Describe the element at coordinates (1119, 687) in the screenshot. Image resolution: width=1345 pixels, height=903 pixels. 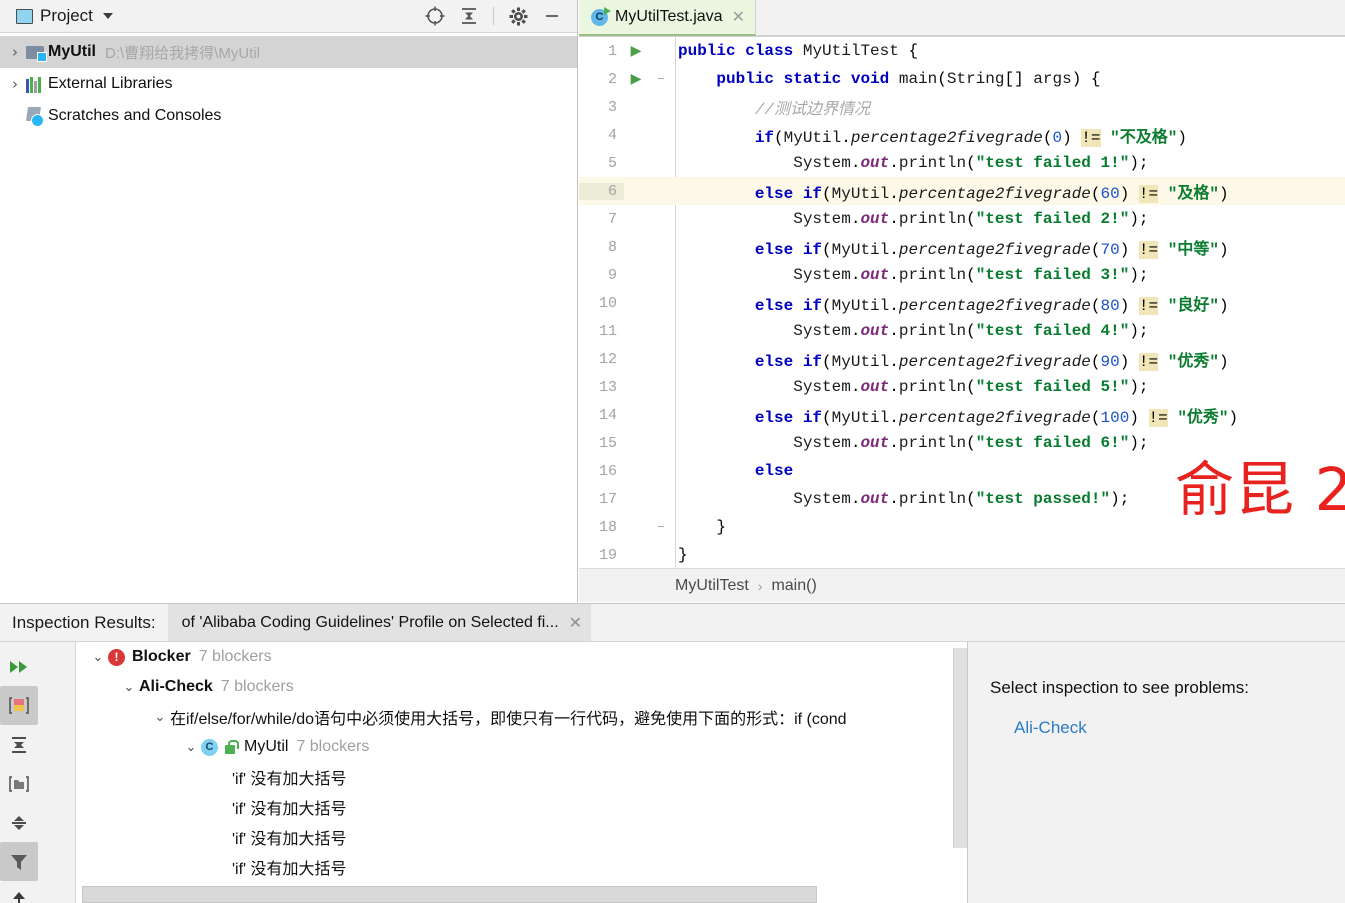
I see `detail-heading: Select inspection to see problems:` at that location.